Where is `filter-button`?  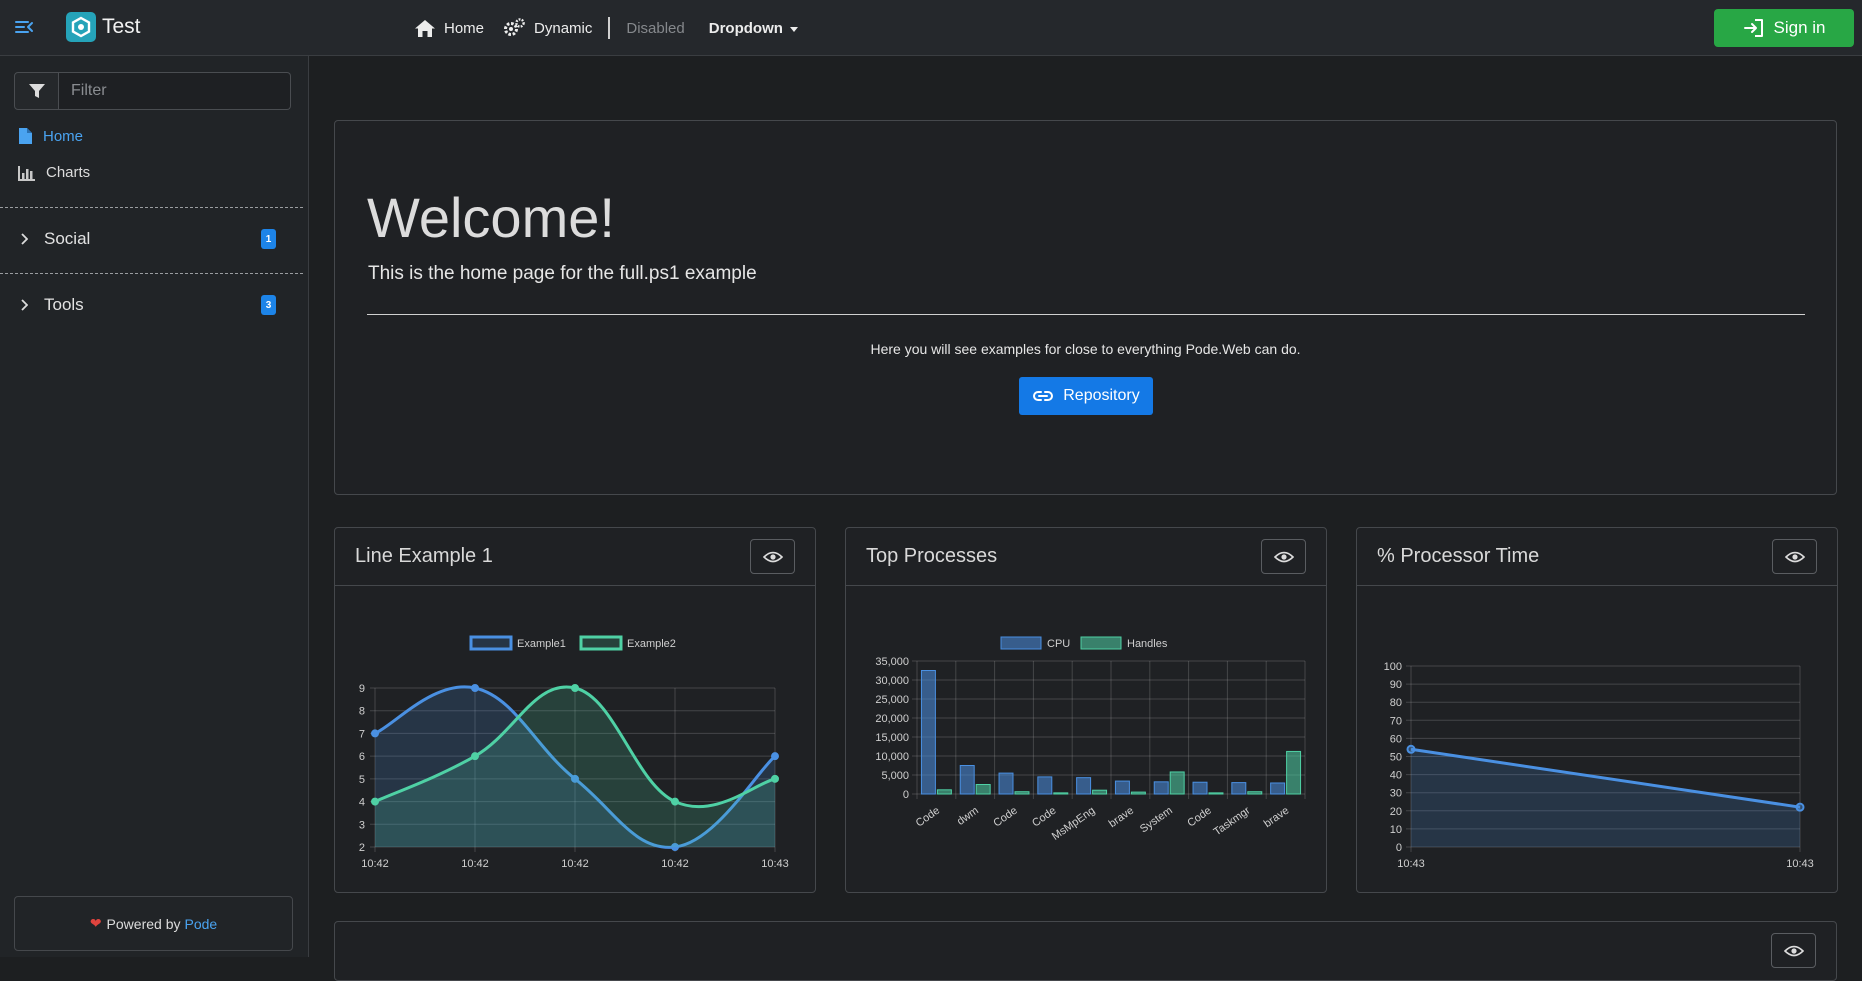 filter-button is located at coordinates (36, 91).